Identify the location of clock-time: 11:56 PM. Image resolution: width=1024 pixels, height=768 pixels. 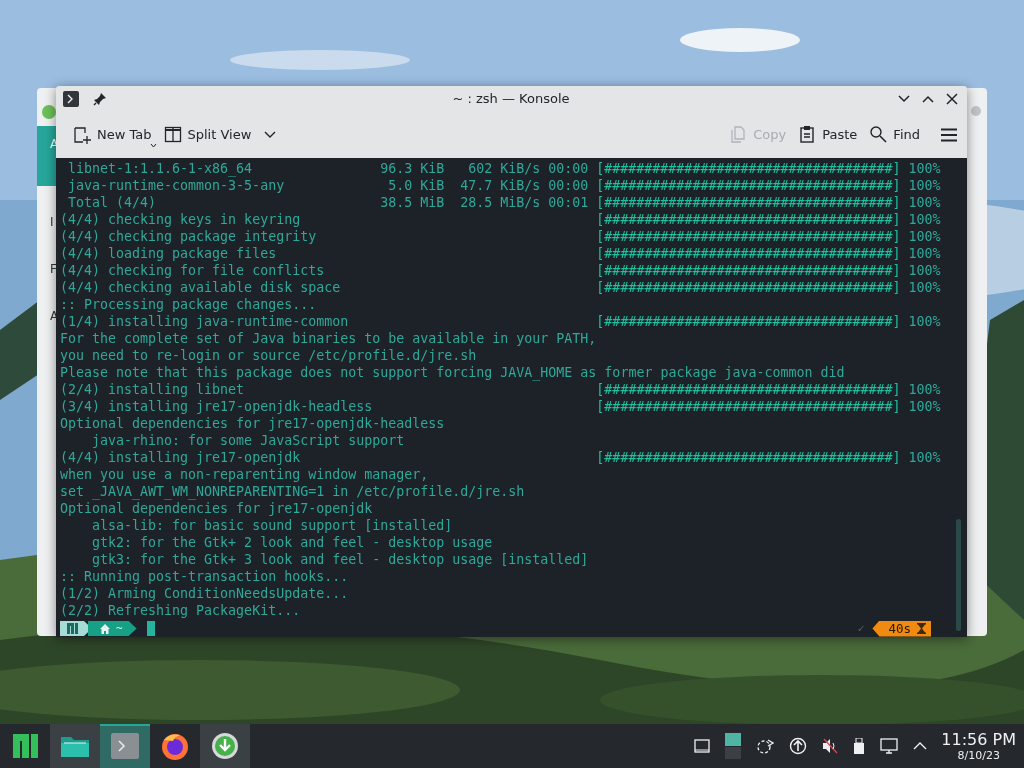
(978, 739).